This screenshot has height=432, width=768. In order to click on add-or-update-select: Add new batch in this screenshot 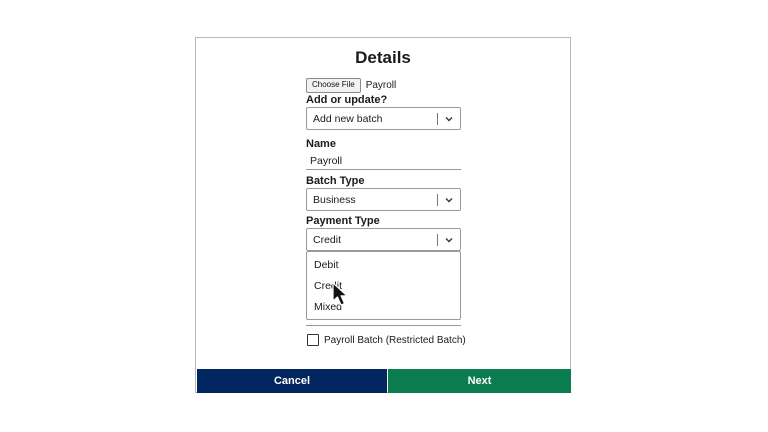, I will do `click(383, 118)`.